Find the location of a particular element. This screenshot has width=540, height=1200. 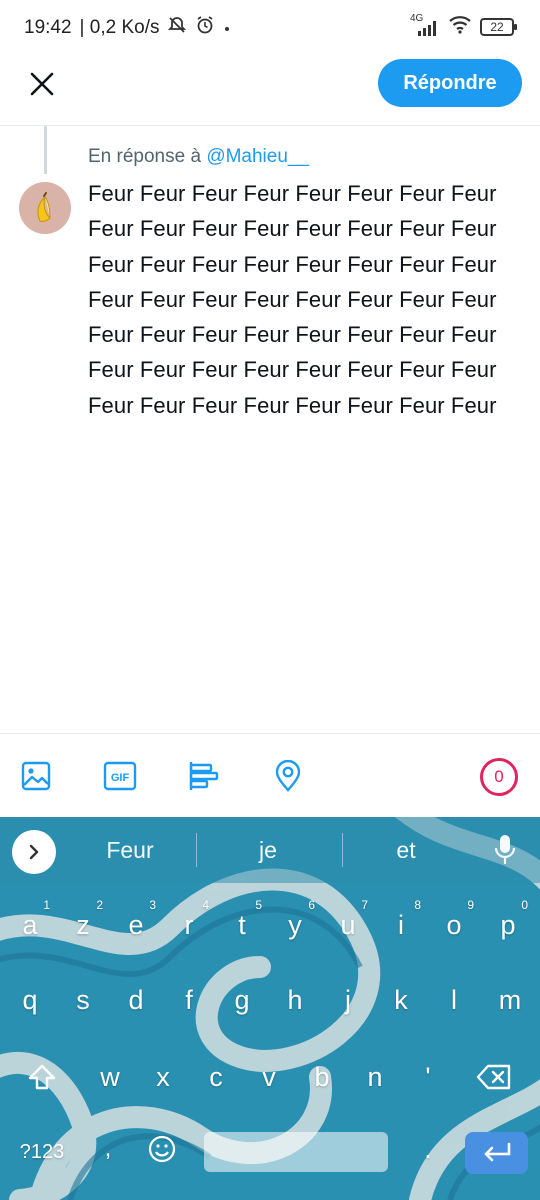

key-apostrophe: ' is located at coordinates (428, 1077).